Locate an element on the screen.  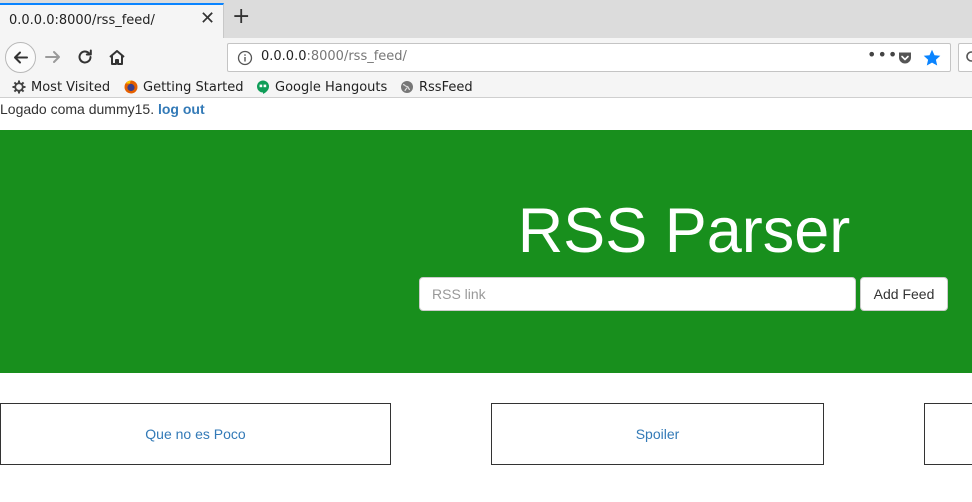
rss-link-input is located at coordinates (637, 294).